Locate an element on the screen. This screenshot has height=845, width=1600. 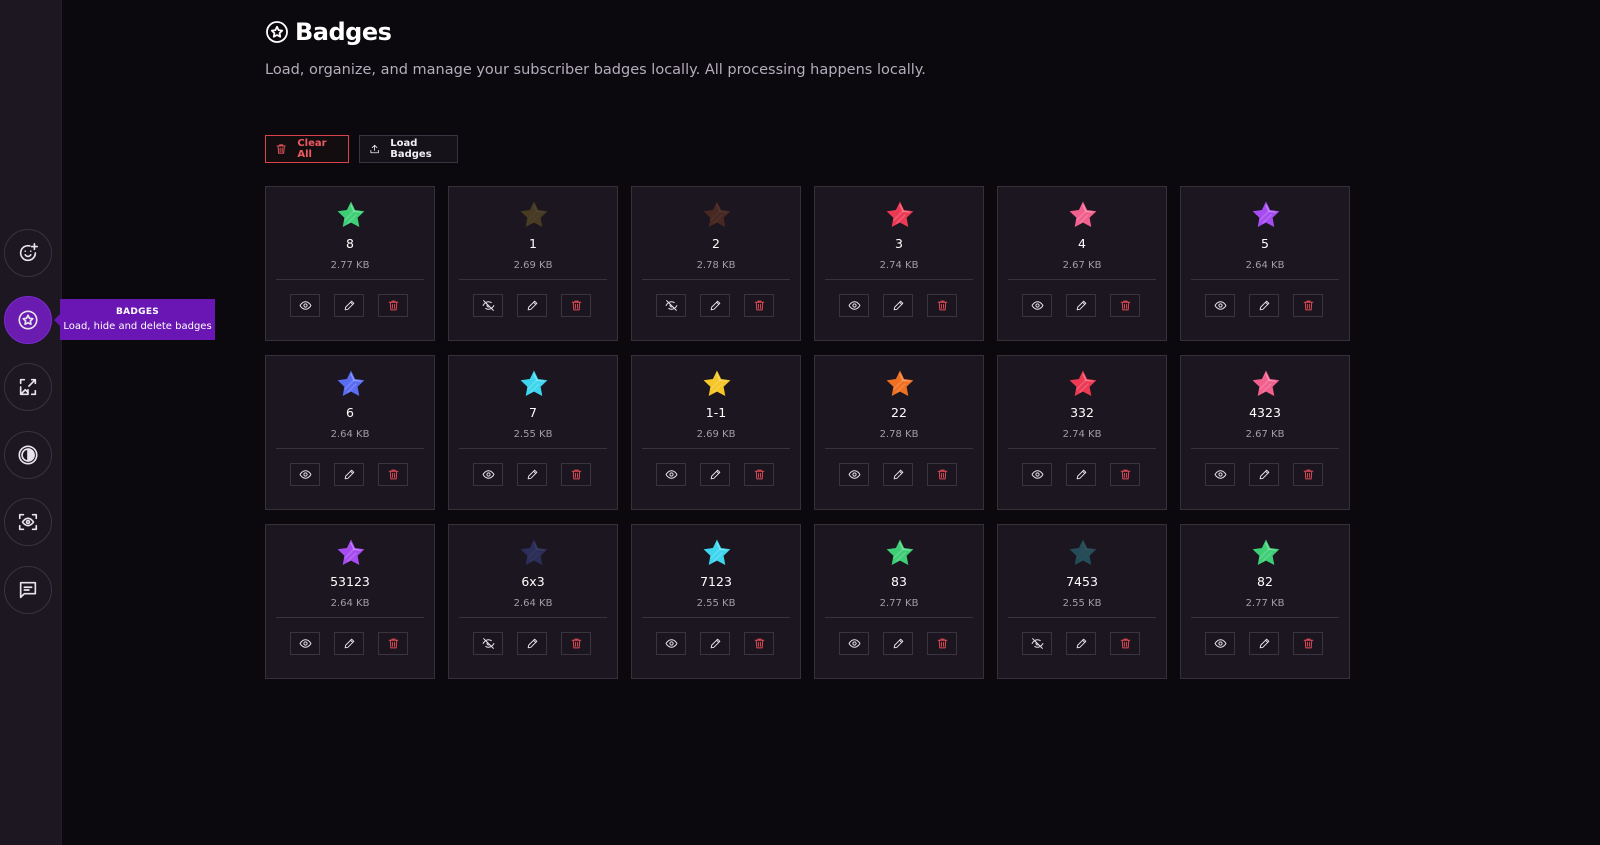
sidebar-item-emotes is located at coordinates (28, 253).